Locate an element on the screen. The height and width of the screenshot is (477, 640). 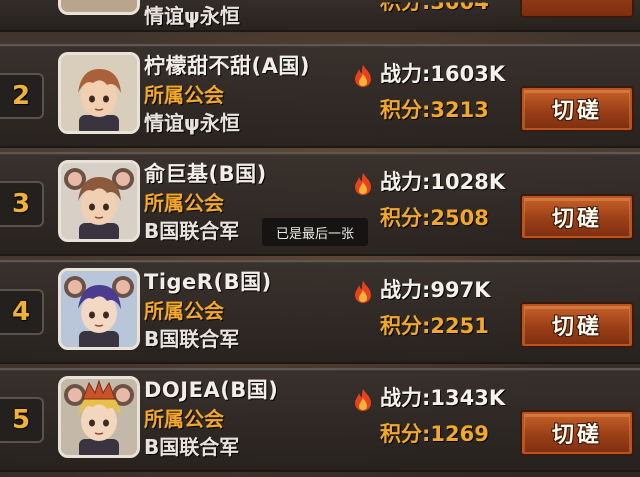
combat-power: 战力:1343K is located at coordinates (443, 398).